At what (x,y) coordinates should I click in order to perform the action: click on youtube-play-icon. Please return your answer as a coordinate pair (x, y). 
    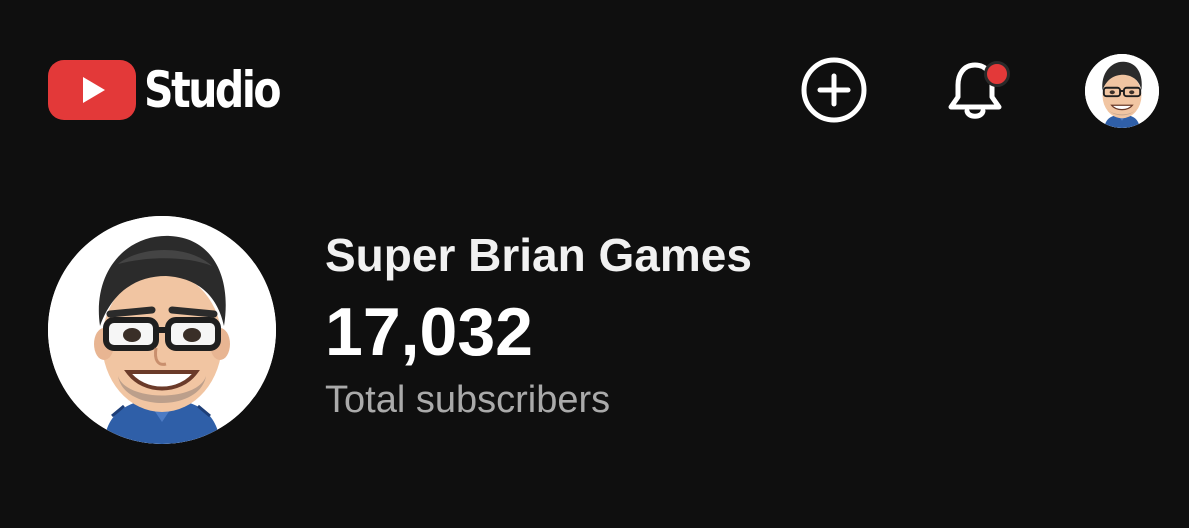
    Looking at the image, I should click on (92, 90).